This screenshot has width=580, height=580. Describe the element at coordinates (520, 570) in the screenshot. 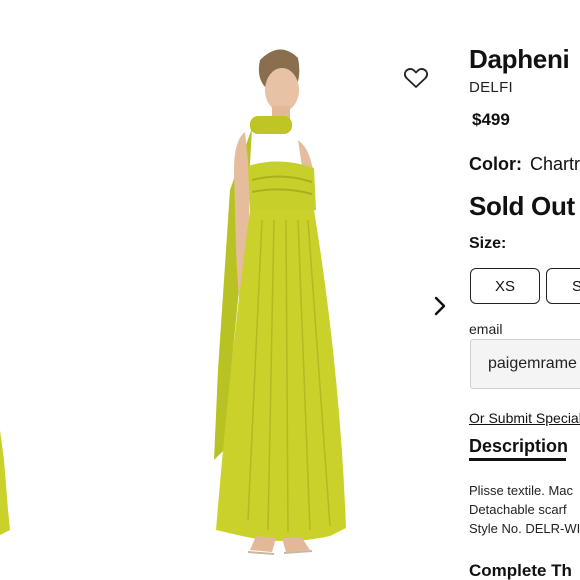

I see `complete-the-look-heading: Complete Th` at that location.